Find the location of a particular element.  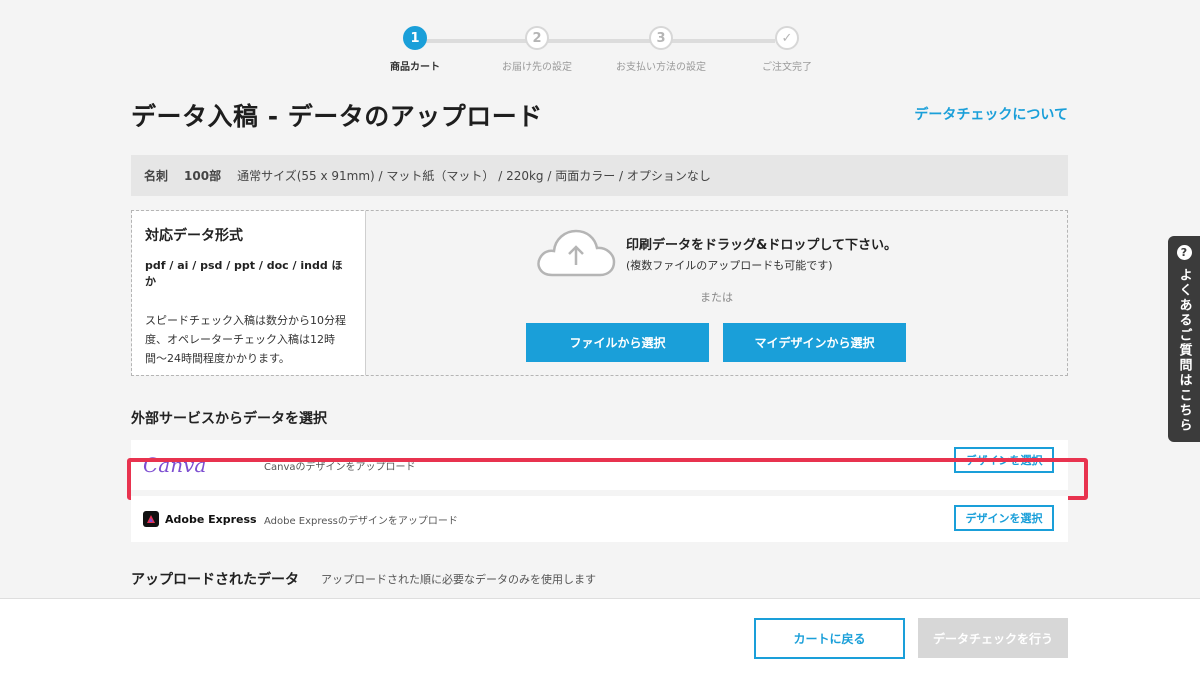

service-description: Adobe Expressのデザインをアップロード is located at coordinates (361, 521).